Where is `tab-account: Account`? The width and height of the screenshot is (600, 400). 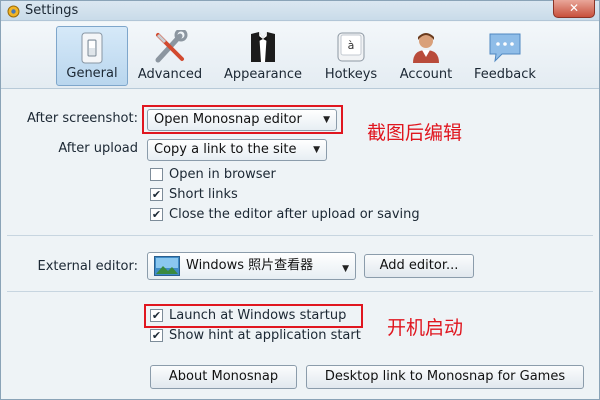 tab-account: Account is located at coordinates (426, 56).